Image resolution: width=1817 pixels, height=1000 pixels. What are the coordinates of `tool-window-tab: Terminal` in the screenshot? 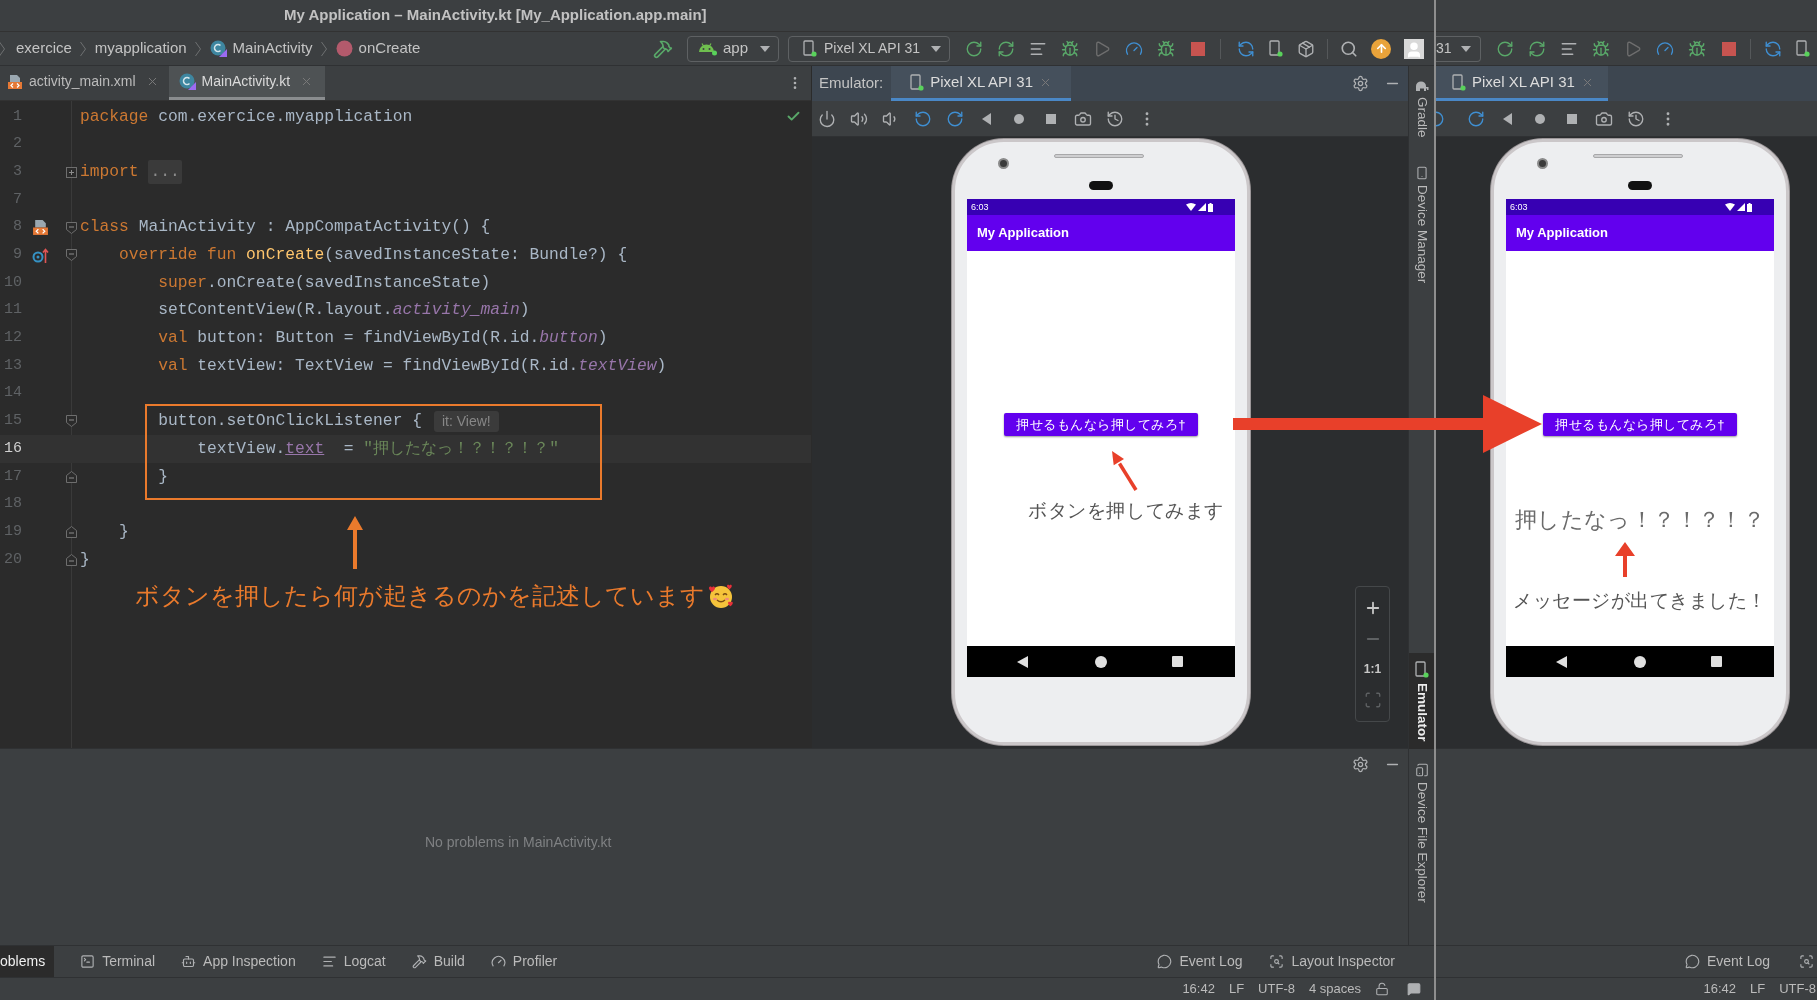 It's located at (118, 961).